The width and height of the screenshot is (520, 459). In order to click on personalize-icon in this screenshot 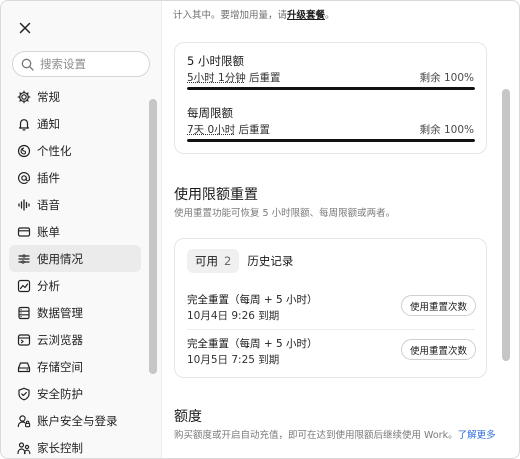, I will do `click(24, 151)`.